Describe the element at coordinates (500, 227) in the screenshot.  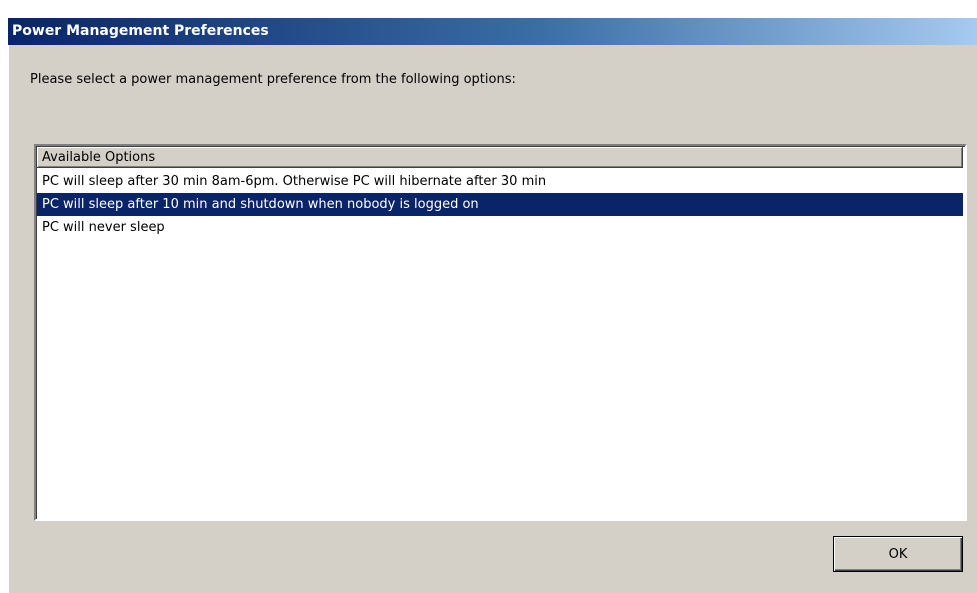
I see `list-item-option-3: PC will never sleep` at that location.